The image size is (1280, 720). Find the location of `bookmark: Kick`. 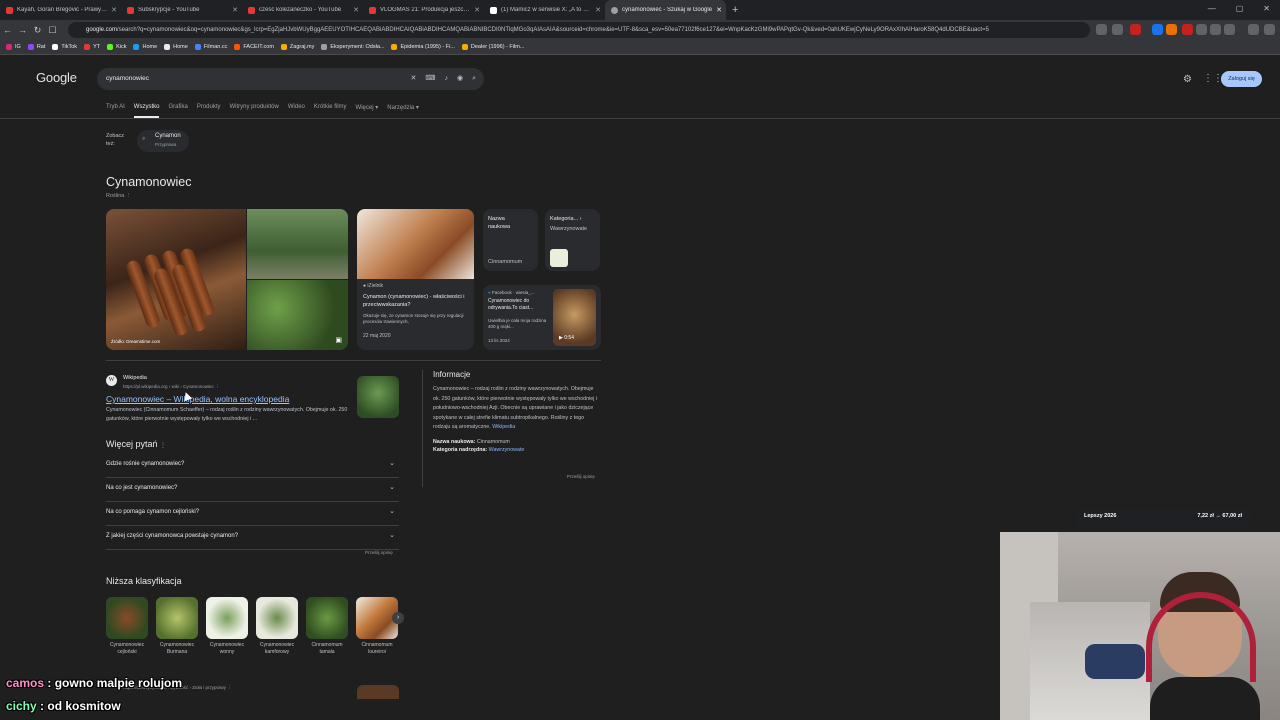

bookmark: Kick is located at coordinates (116, 47).